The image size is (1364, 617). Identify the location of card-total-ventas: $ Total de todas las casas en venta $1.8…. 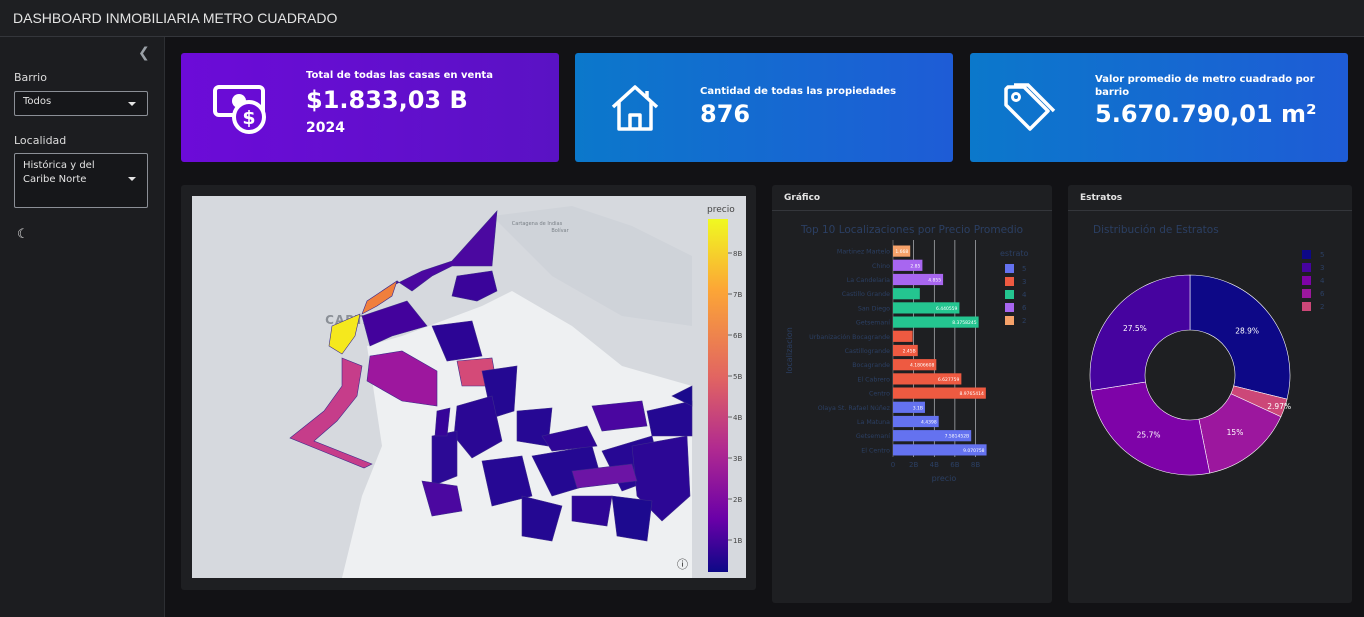
(370, 107).